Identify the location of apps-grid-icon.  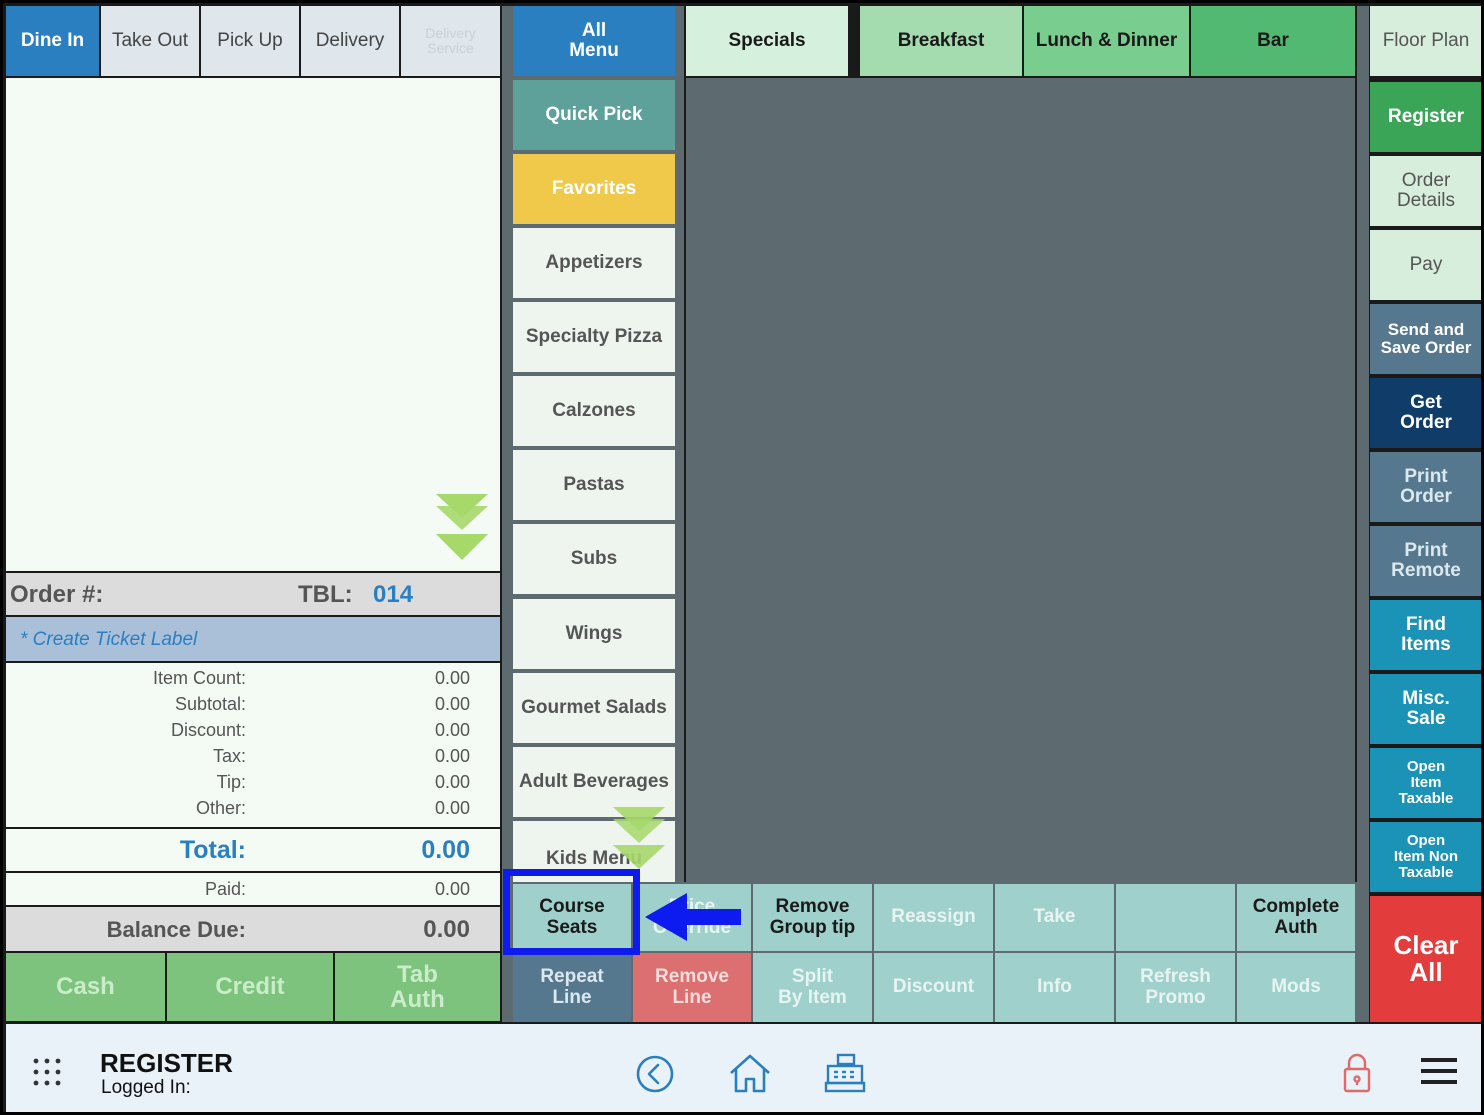
(47, 1072).